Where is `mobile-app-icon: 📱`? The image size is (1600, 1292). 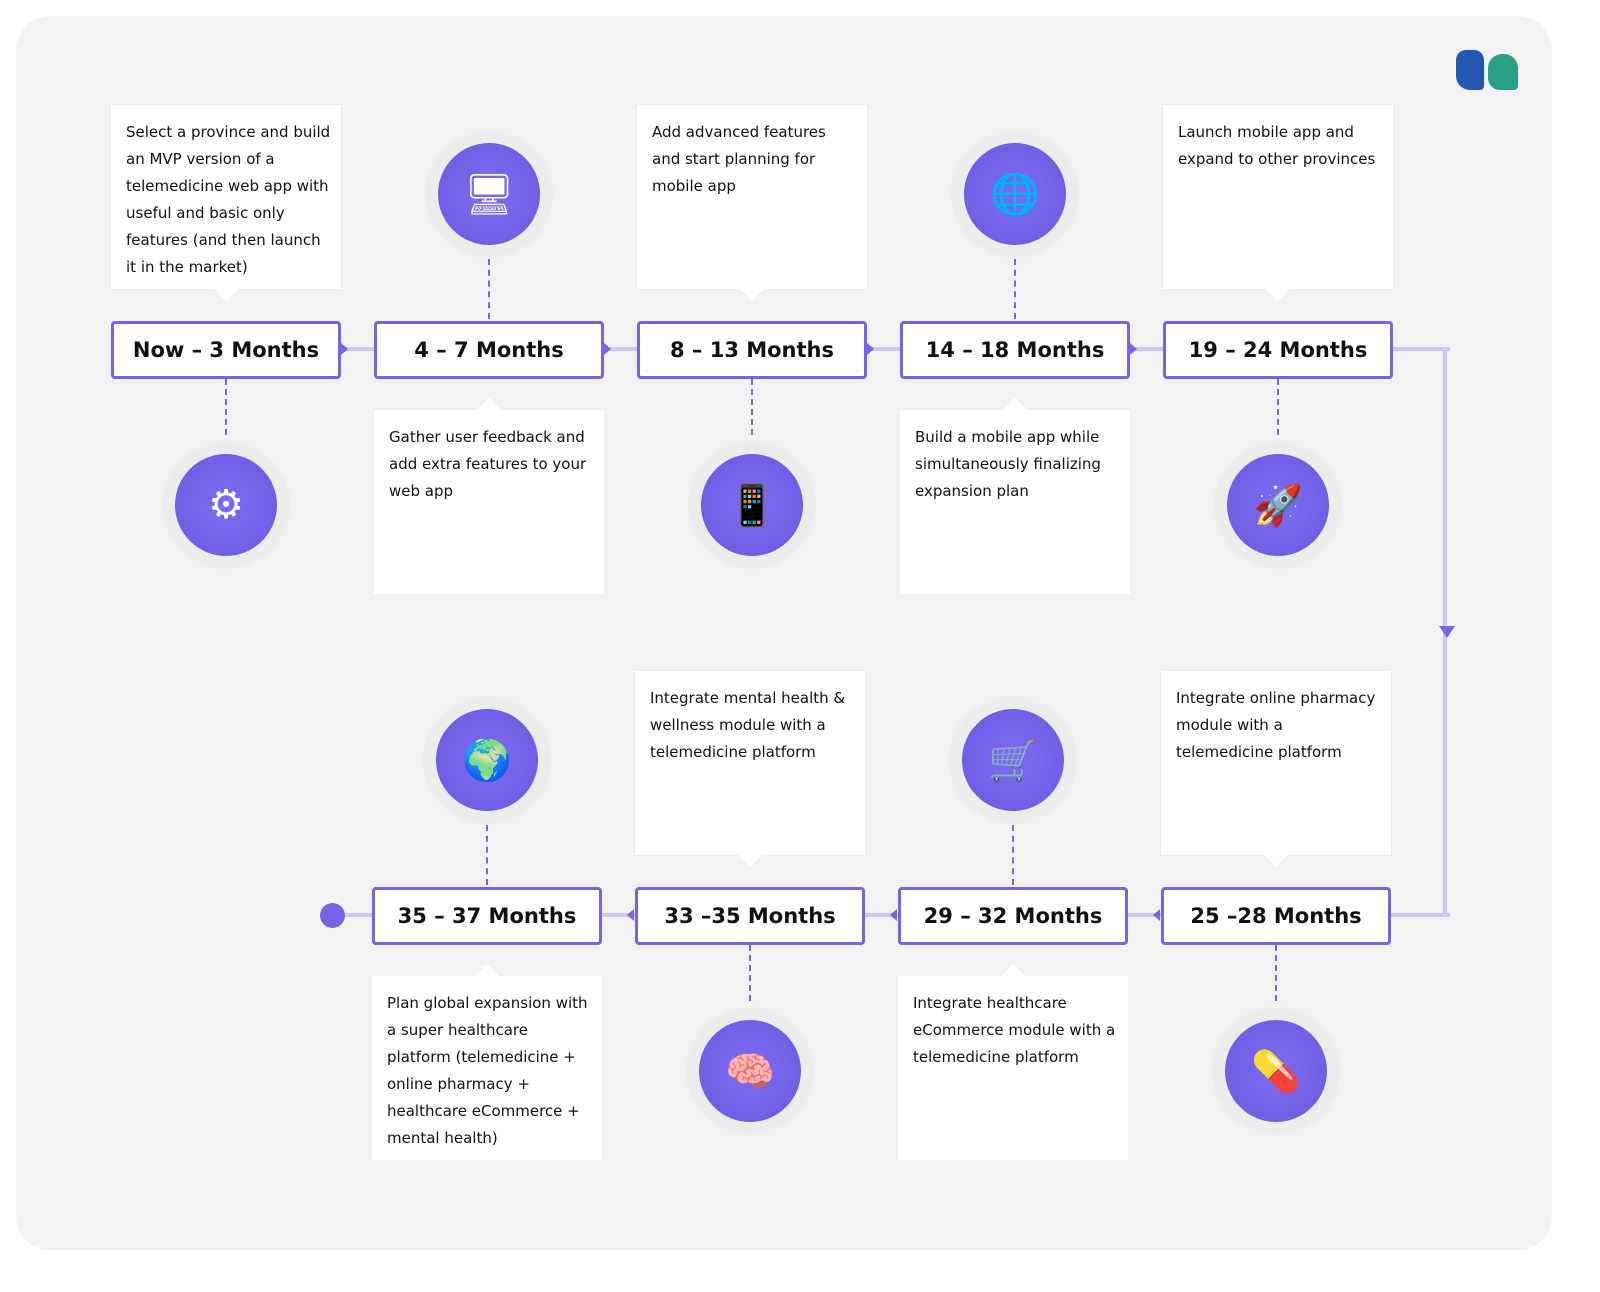
mobile-app-icon: 📱 is located at coordinates (752, 505).